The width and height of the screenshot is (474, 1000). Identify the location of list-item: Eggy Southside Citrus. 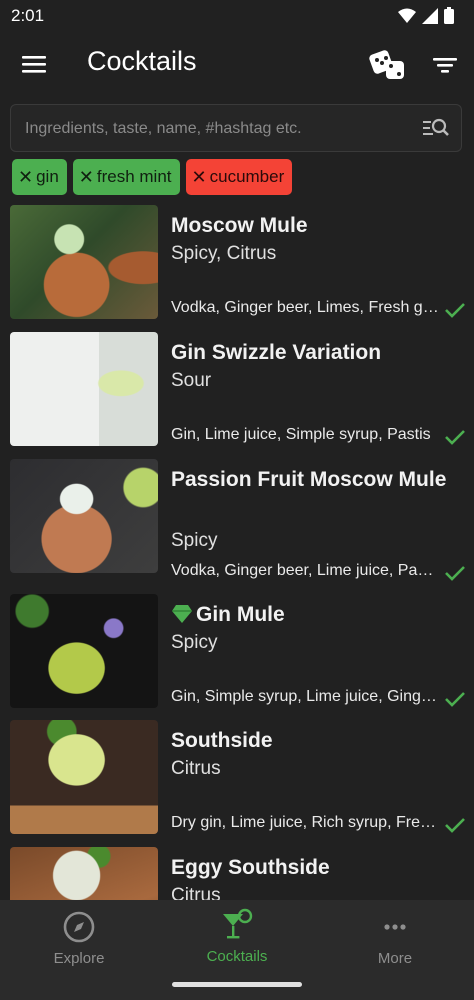
(237, 872).